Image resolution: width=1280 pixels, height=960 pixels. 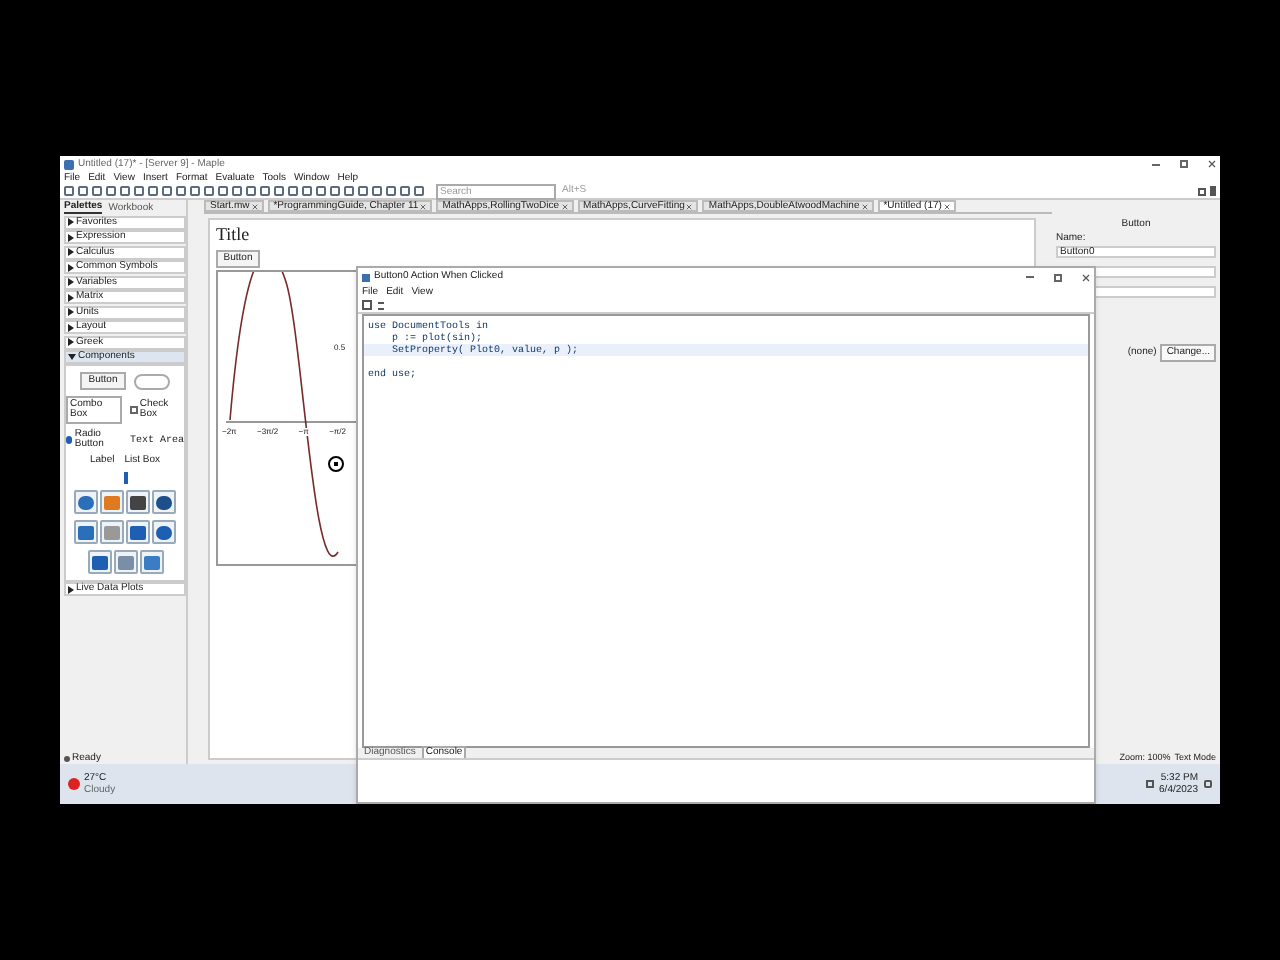 I want to click on weather-icon, so click(x=74, y=784).